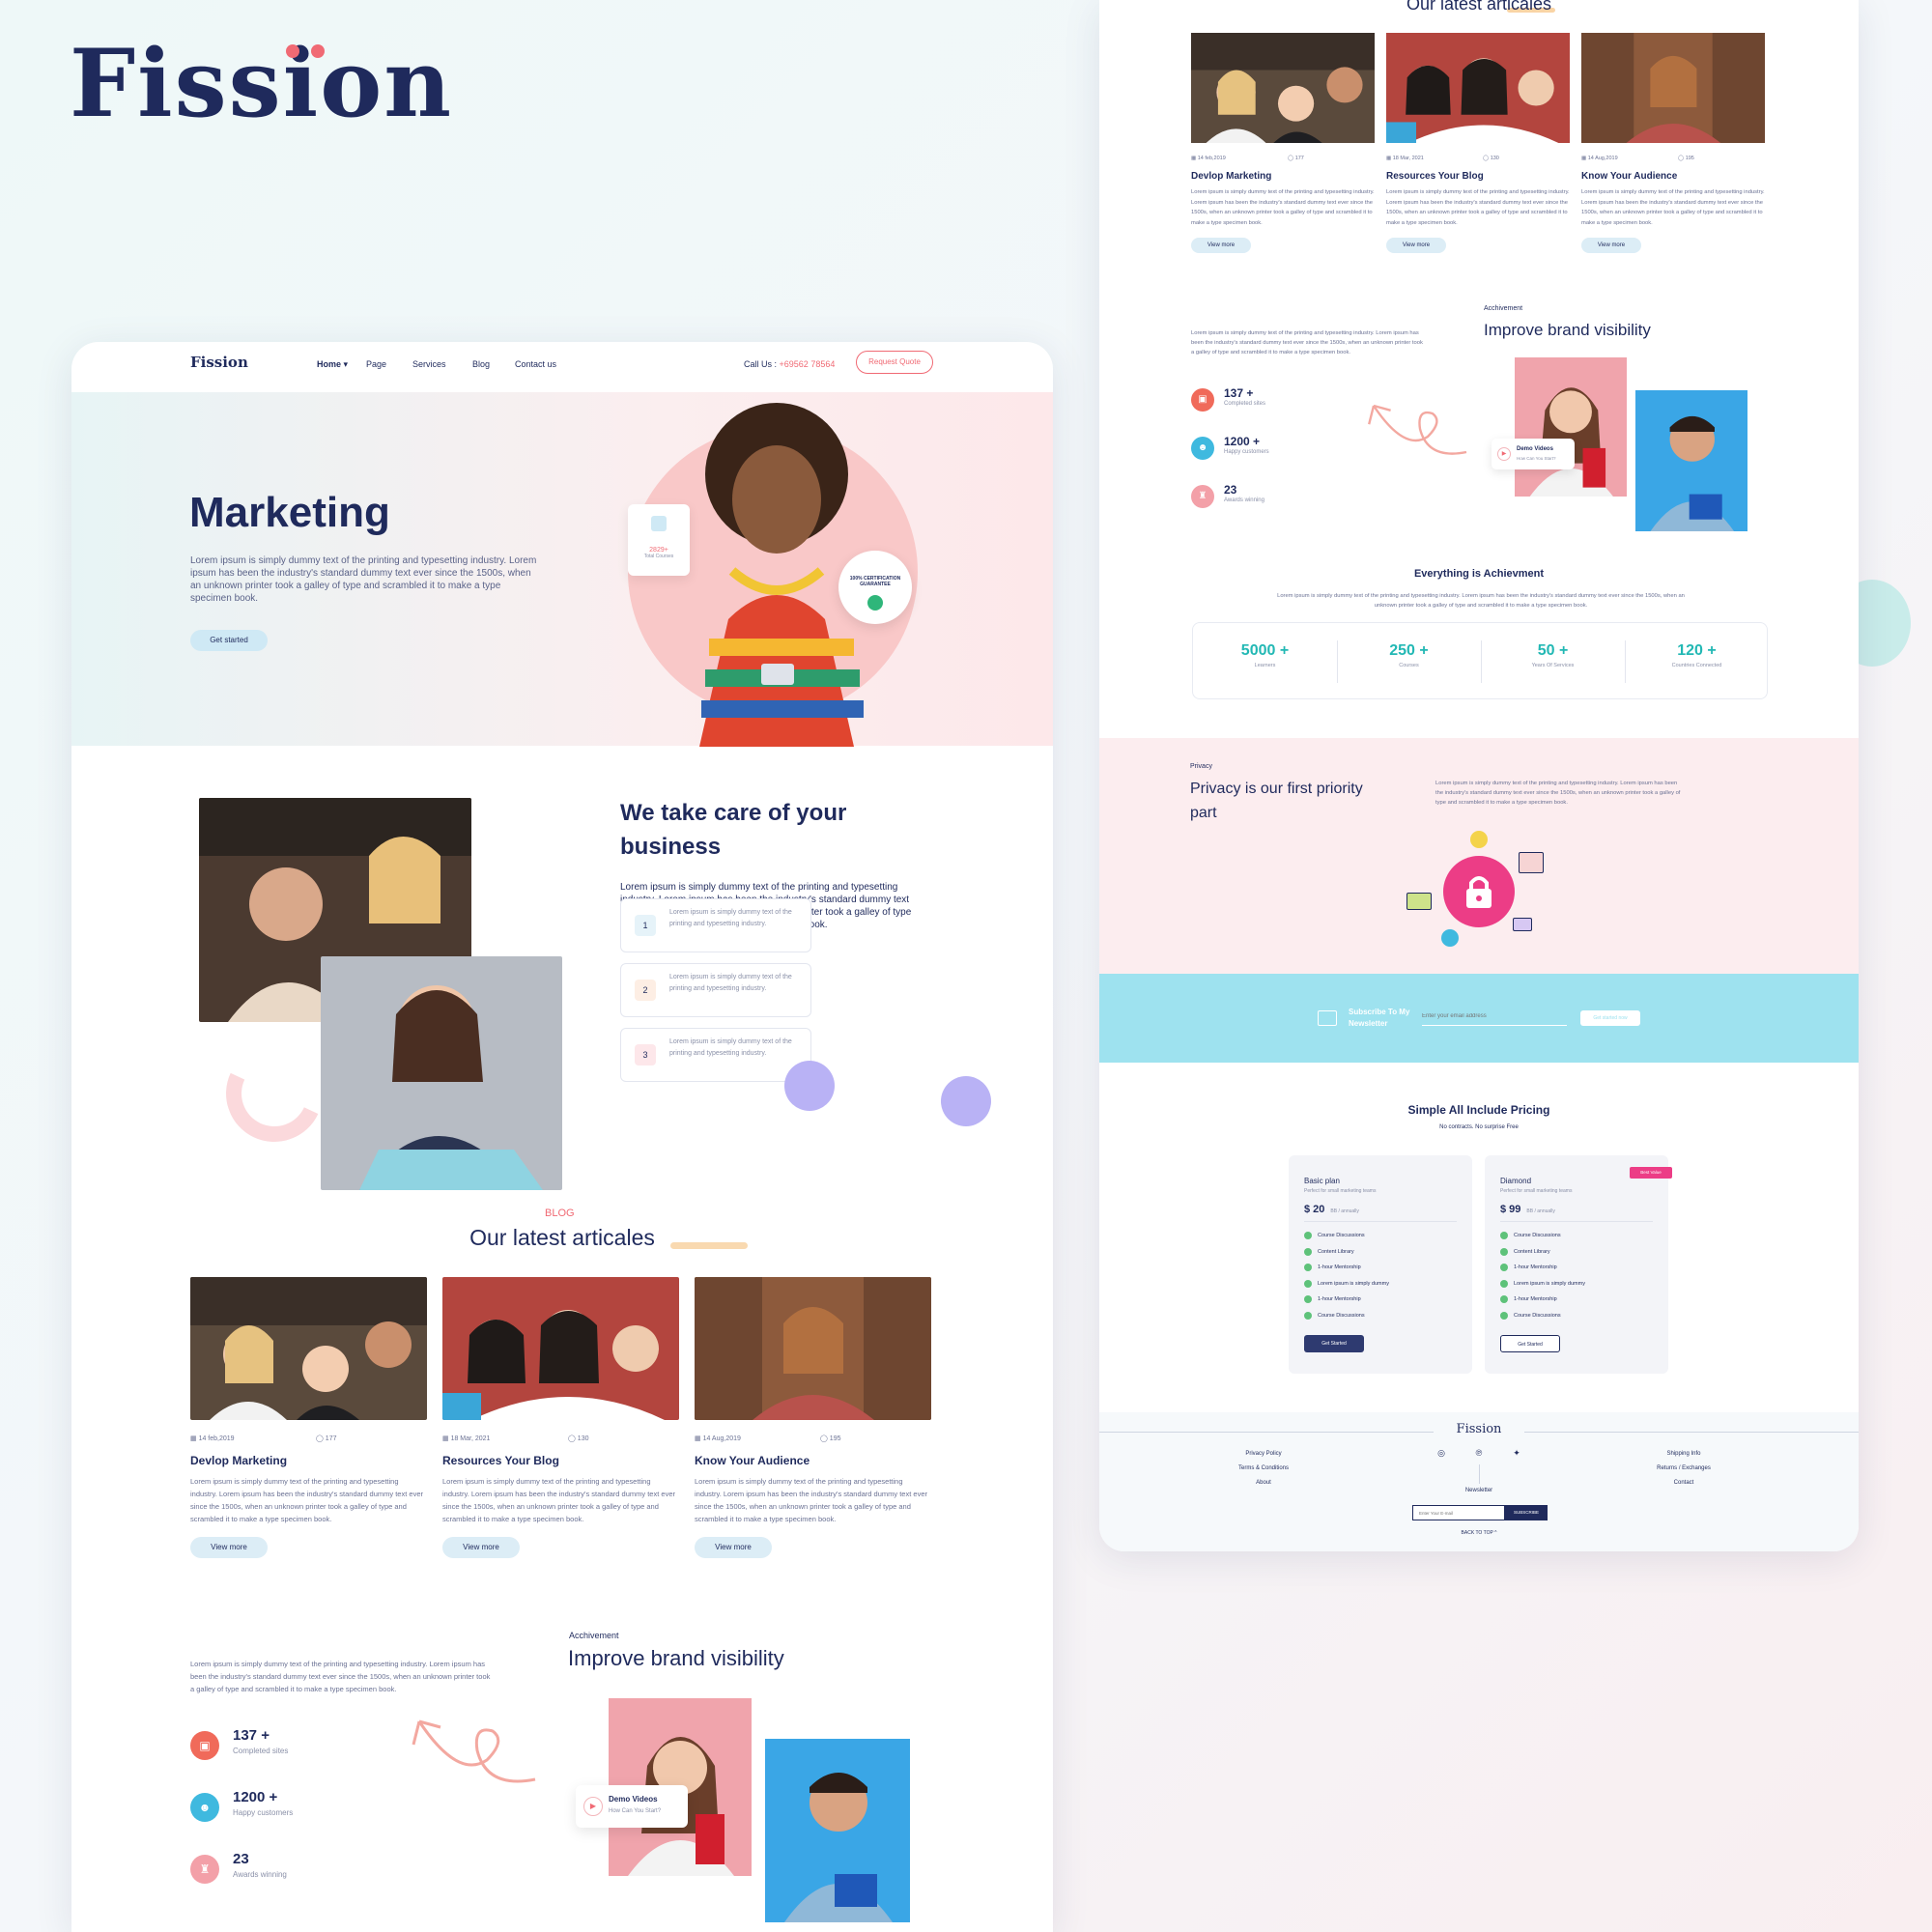 The image size is (1932, 1932). Describe the element at coordinates (1522, 924) in the screenshot. I see `window-icon` at that location.